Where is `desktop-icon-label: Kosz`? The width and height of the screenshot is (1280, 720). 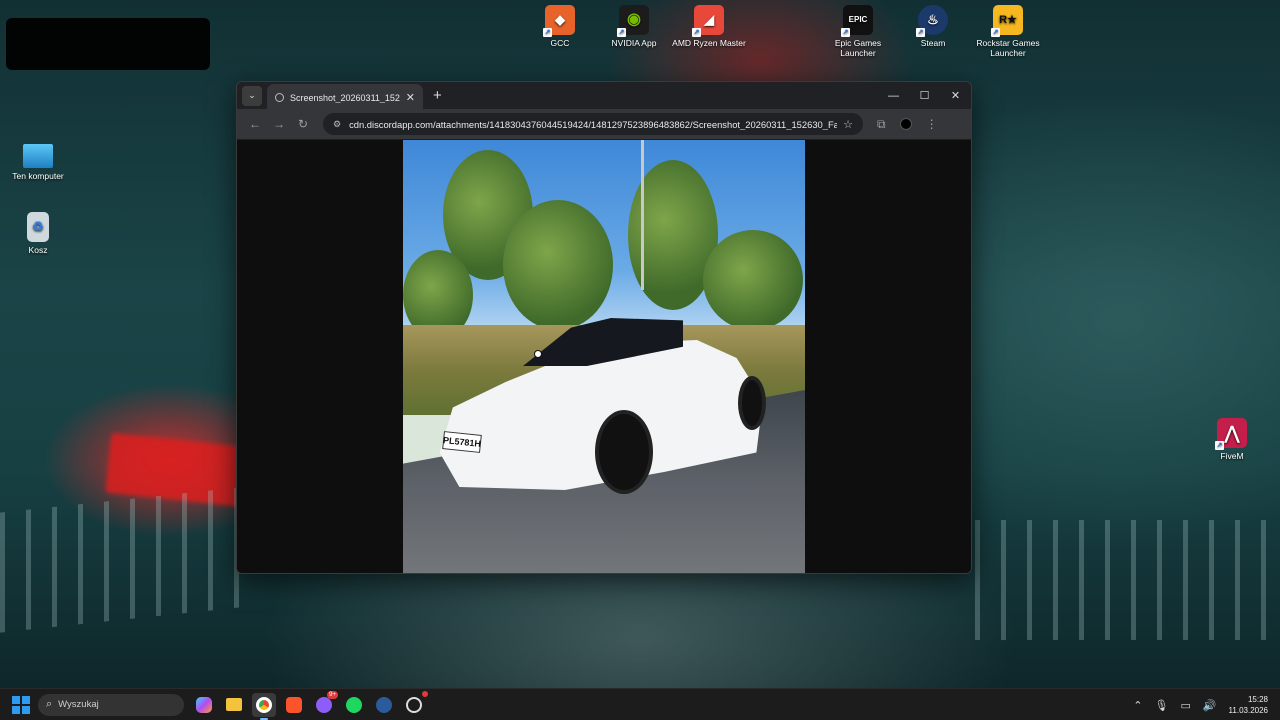
desktop-icon-label: Kosz is located at coordinates (38, 250).